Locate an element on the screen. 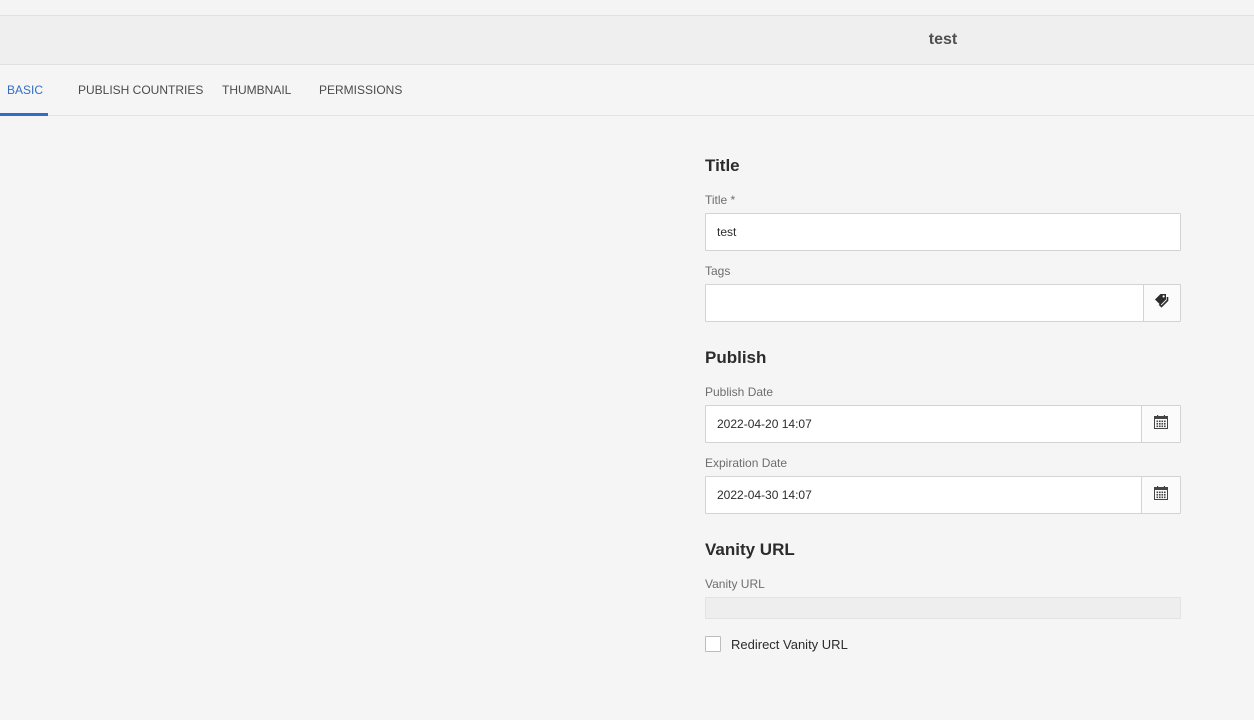 The image size is (1254, 720). page-title: test is located at coordinates (943, 39).